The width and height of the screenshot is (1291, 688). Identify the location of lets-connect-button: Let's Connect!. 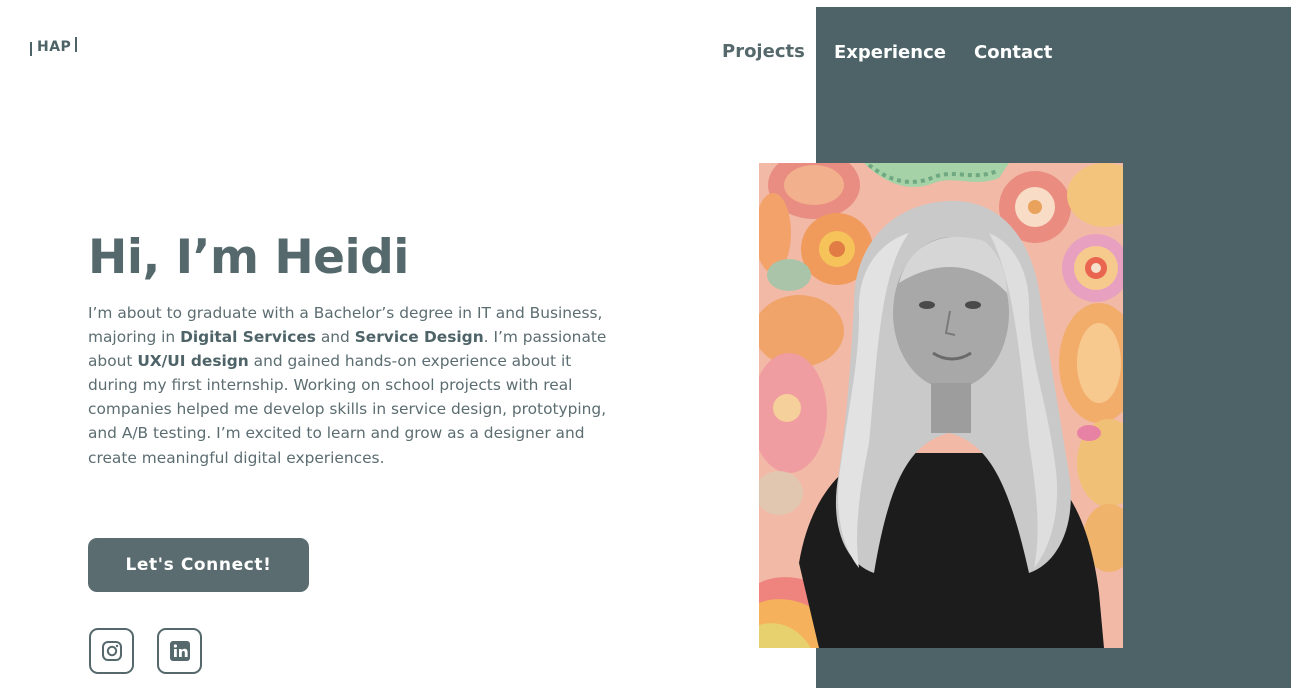
(198, 565).